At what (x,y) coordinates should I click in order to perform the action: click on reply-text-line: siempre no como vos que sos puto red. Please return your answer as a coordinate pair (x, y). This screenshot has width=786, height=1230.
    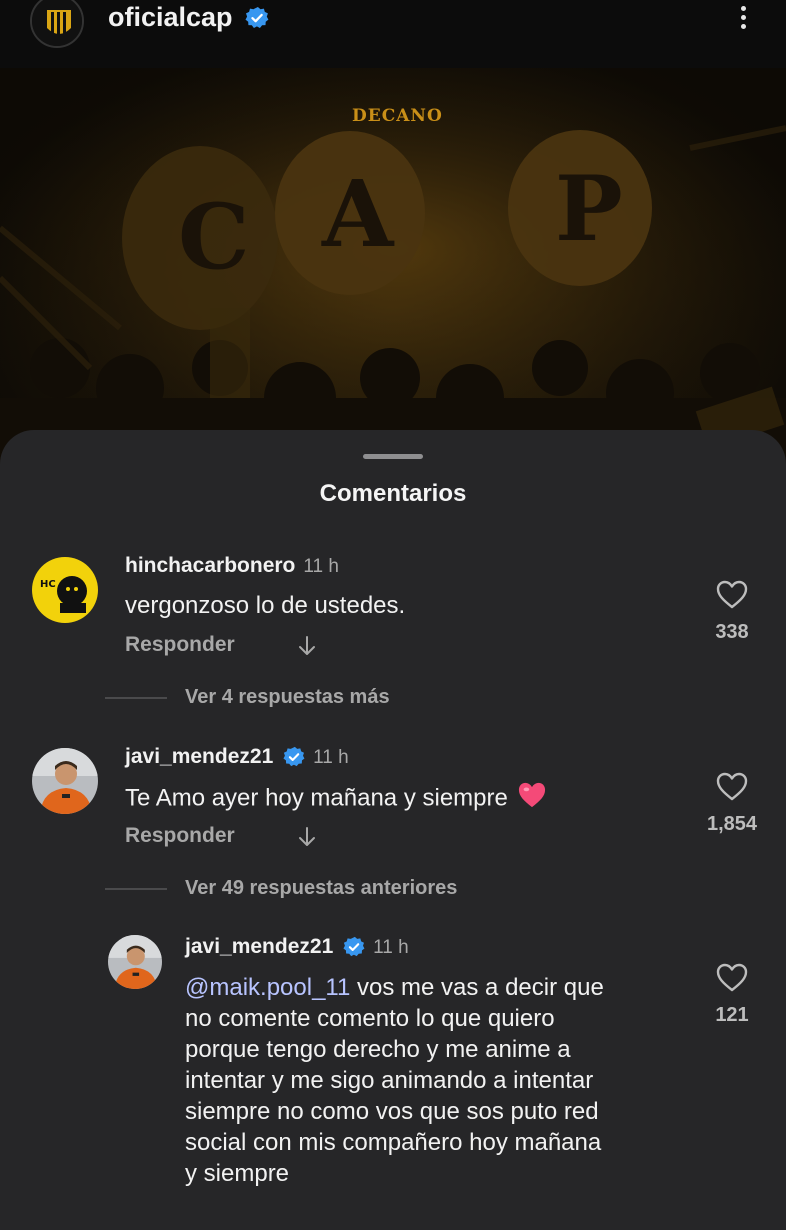
    Looking at the image, I should click on (392, 1111).